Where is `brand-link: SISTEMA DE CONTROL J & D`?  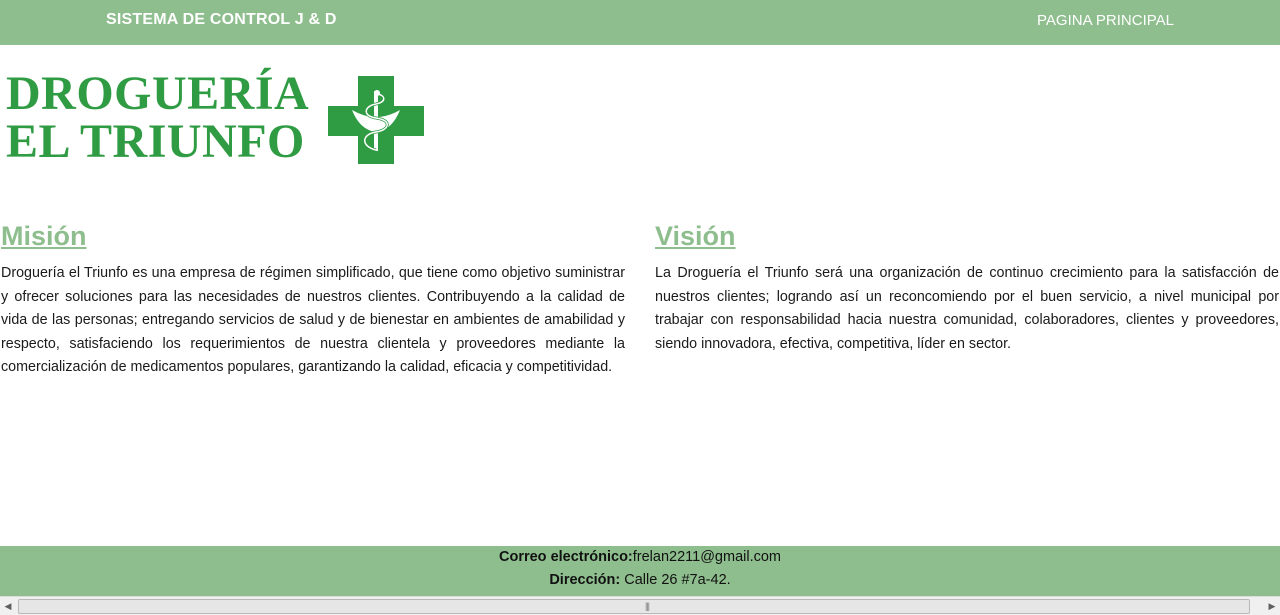
brand-link: SISTEMA DE CONTROL J & D is located at coordinates (221, 20).